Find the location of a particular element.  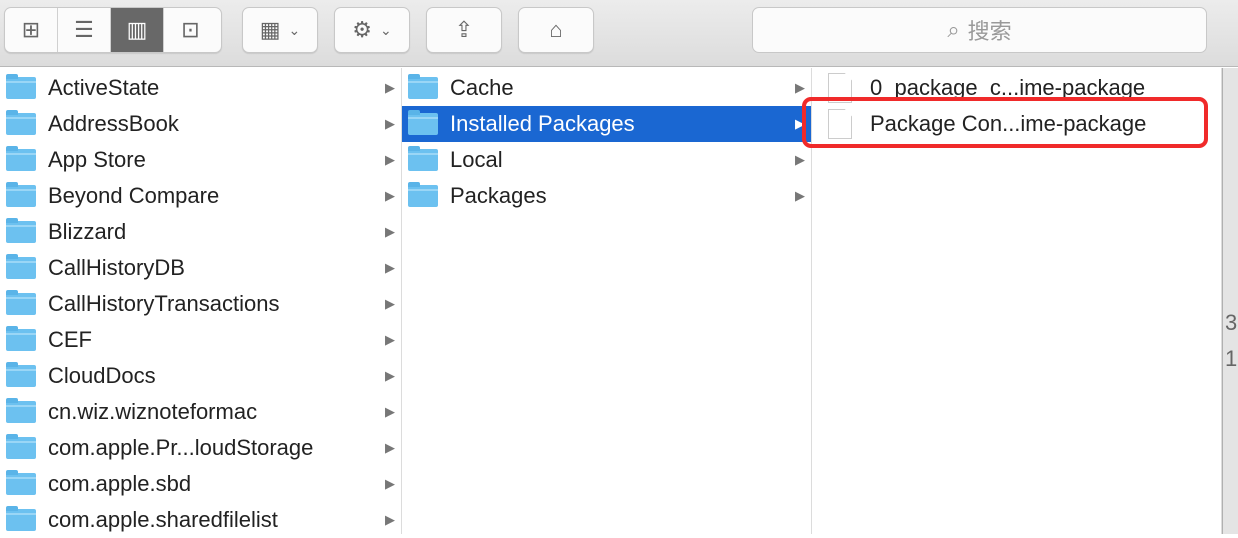

item-label: cn.wiz.wiznoteformac is located at coordinates (153, 411).